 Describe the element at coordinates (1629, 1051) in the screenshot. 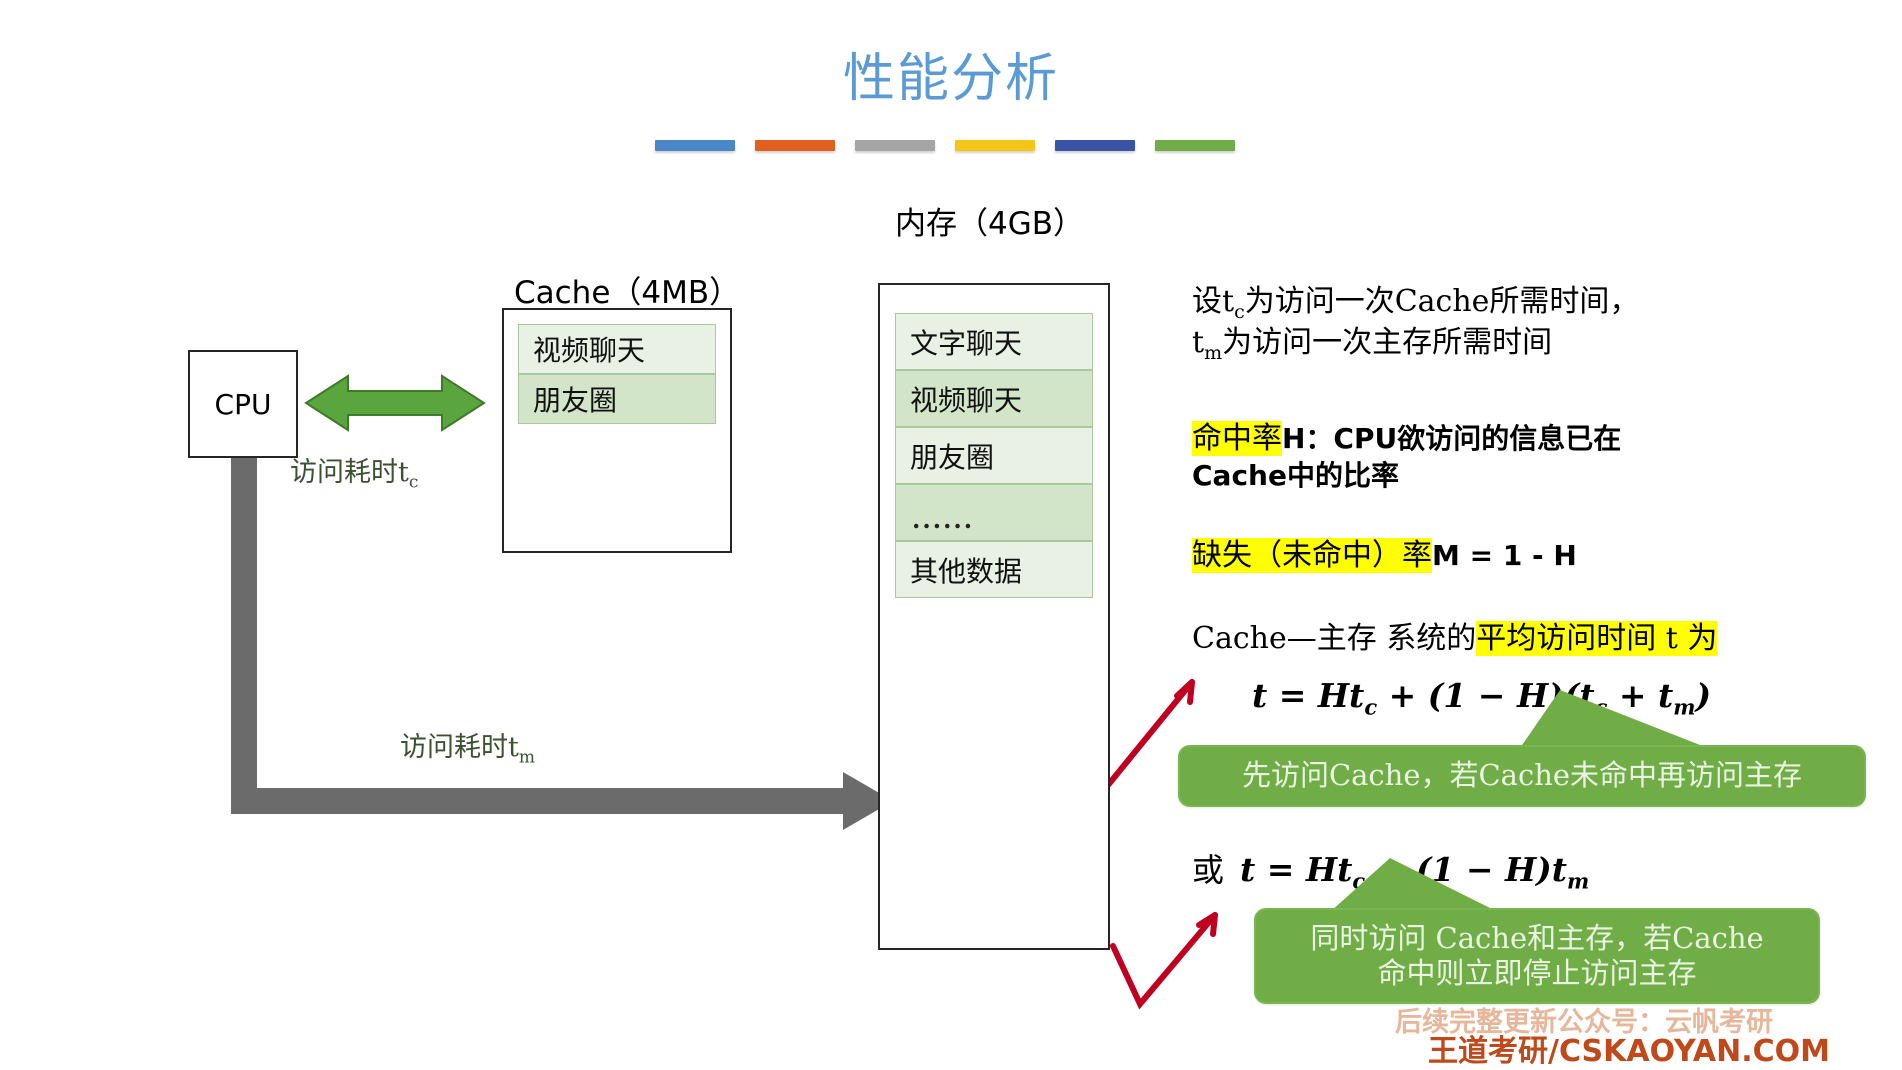

I see `watermark-brand: 王道考研/CSKAOYAN.COM` at that location.